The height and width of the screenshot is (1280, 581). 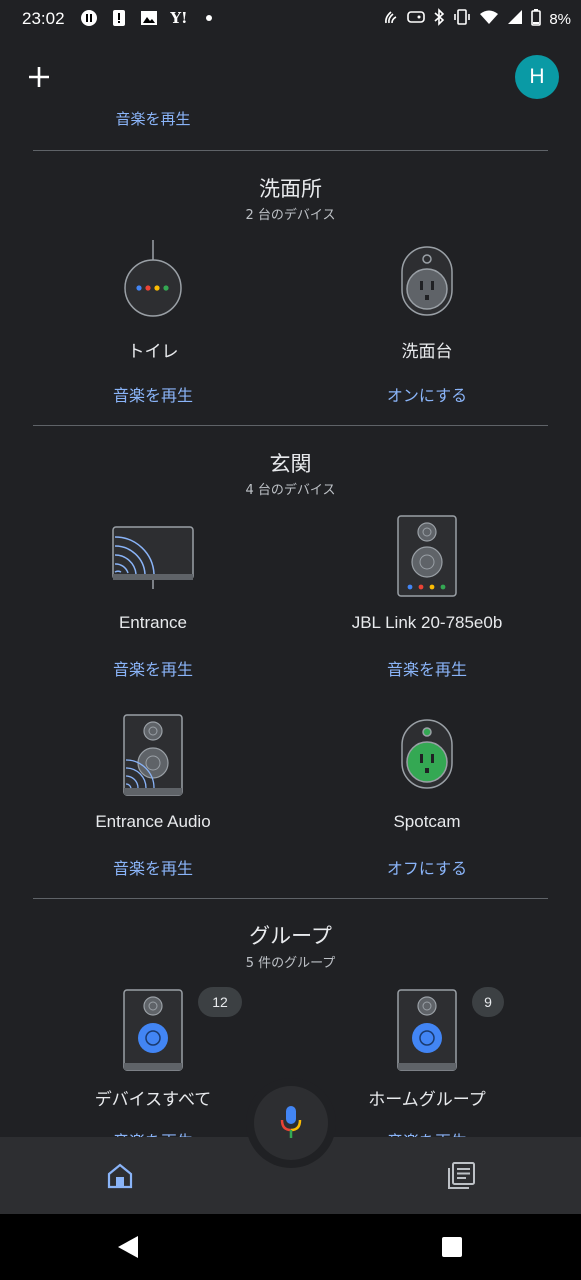 I want to click on status-notification-icons: Y!, so click(x=149, y=18).